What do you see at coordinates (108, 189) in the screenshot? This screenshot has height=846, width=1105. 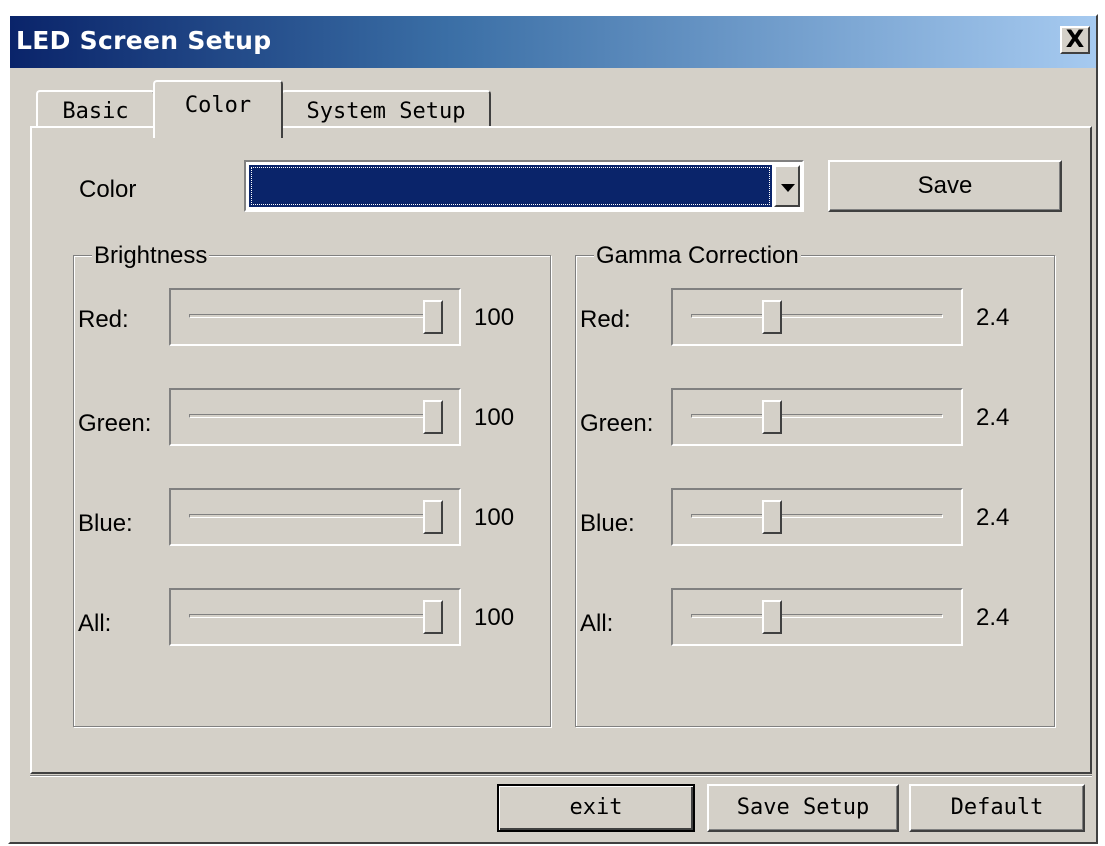 I see `color-label: Color` at bounding box center [108, 189].